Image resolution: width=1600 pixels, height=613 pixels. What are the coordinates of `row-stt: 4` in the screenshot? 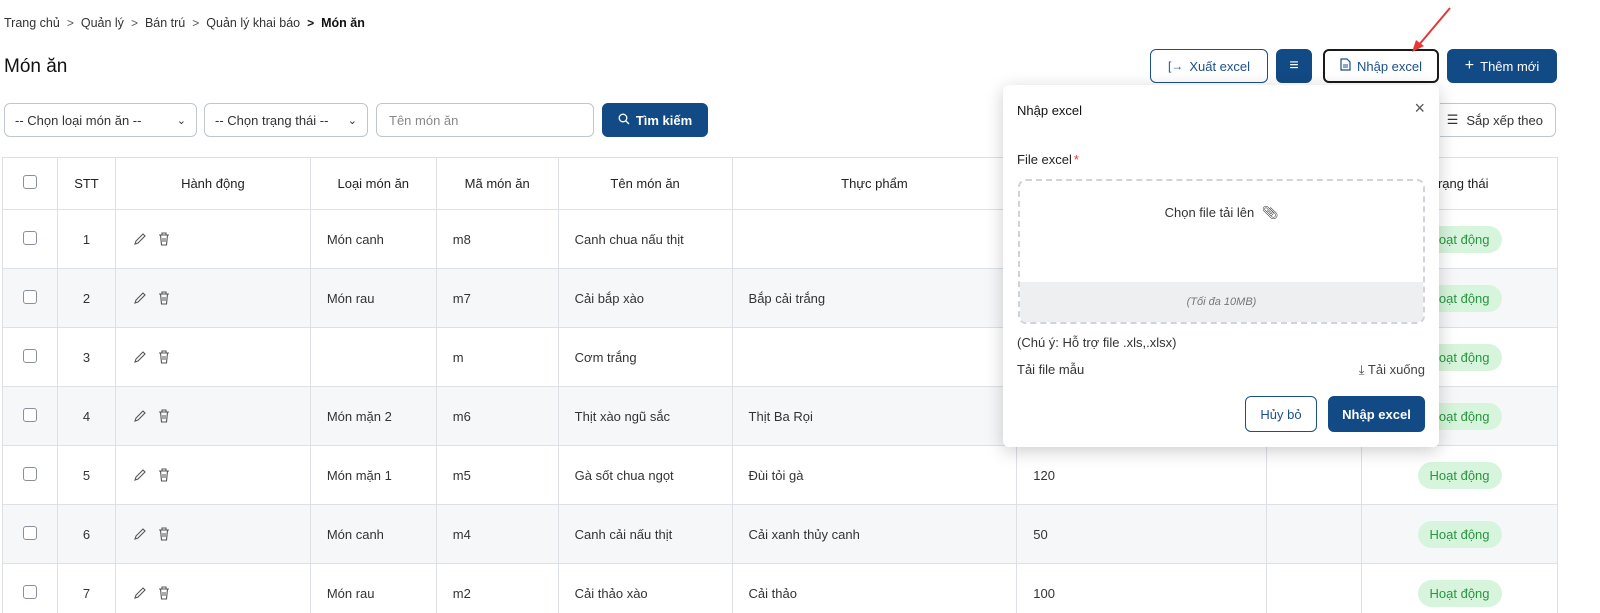 It's located at (86, 416).